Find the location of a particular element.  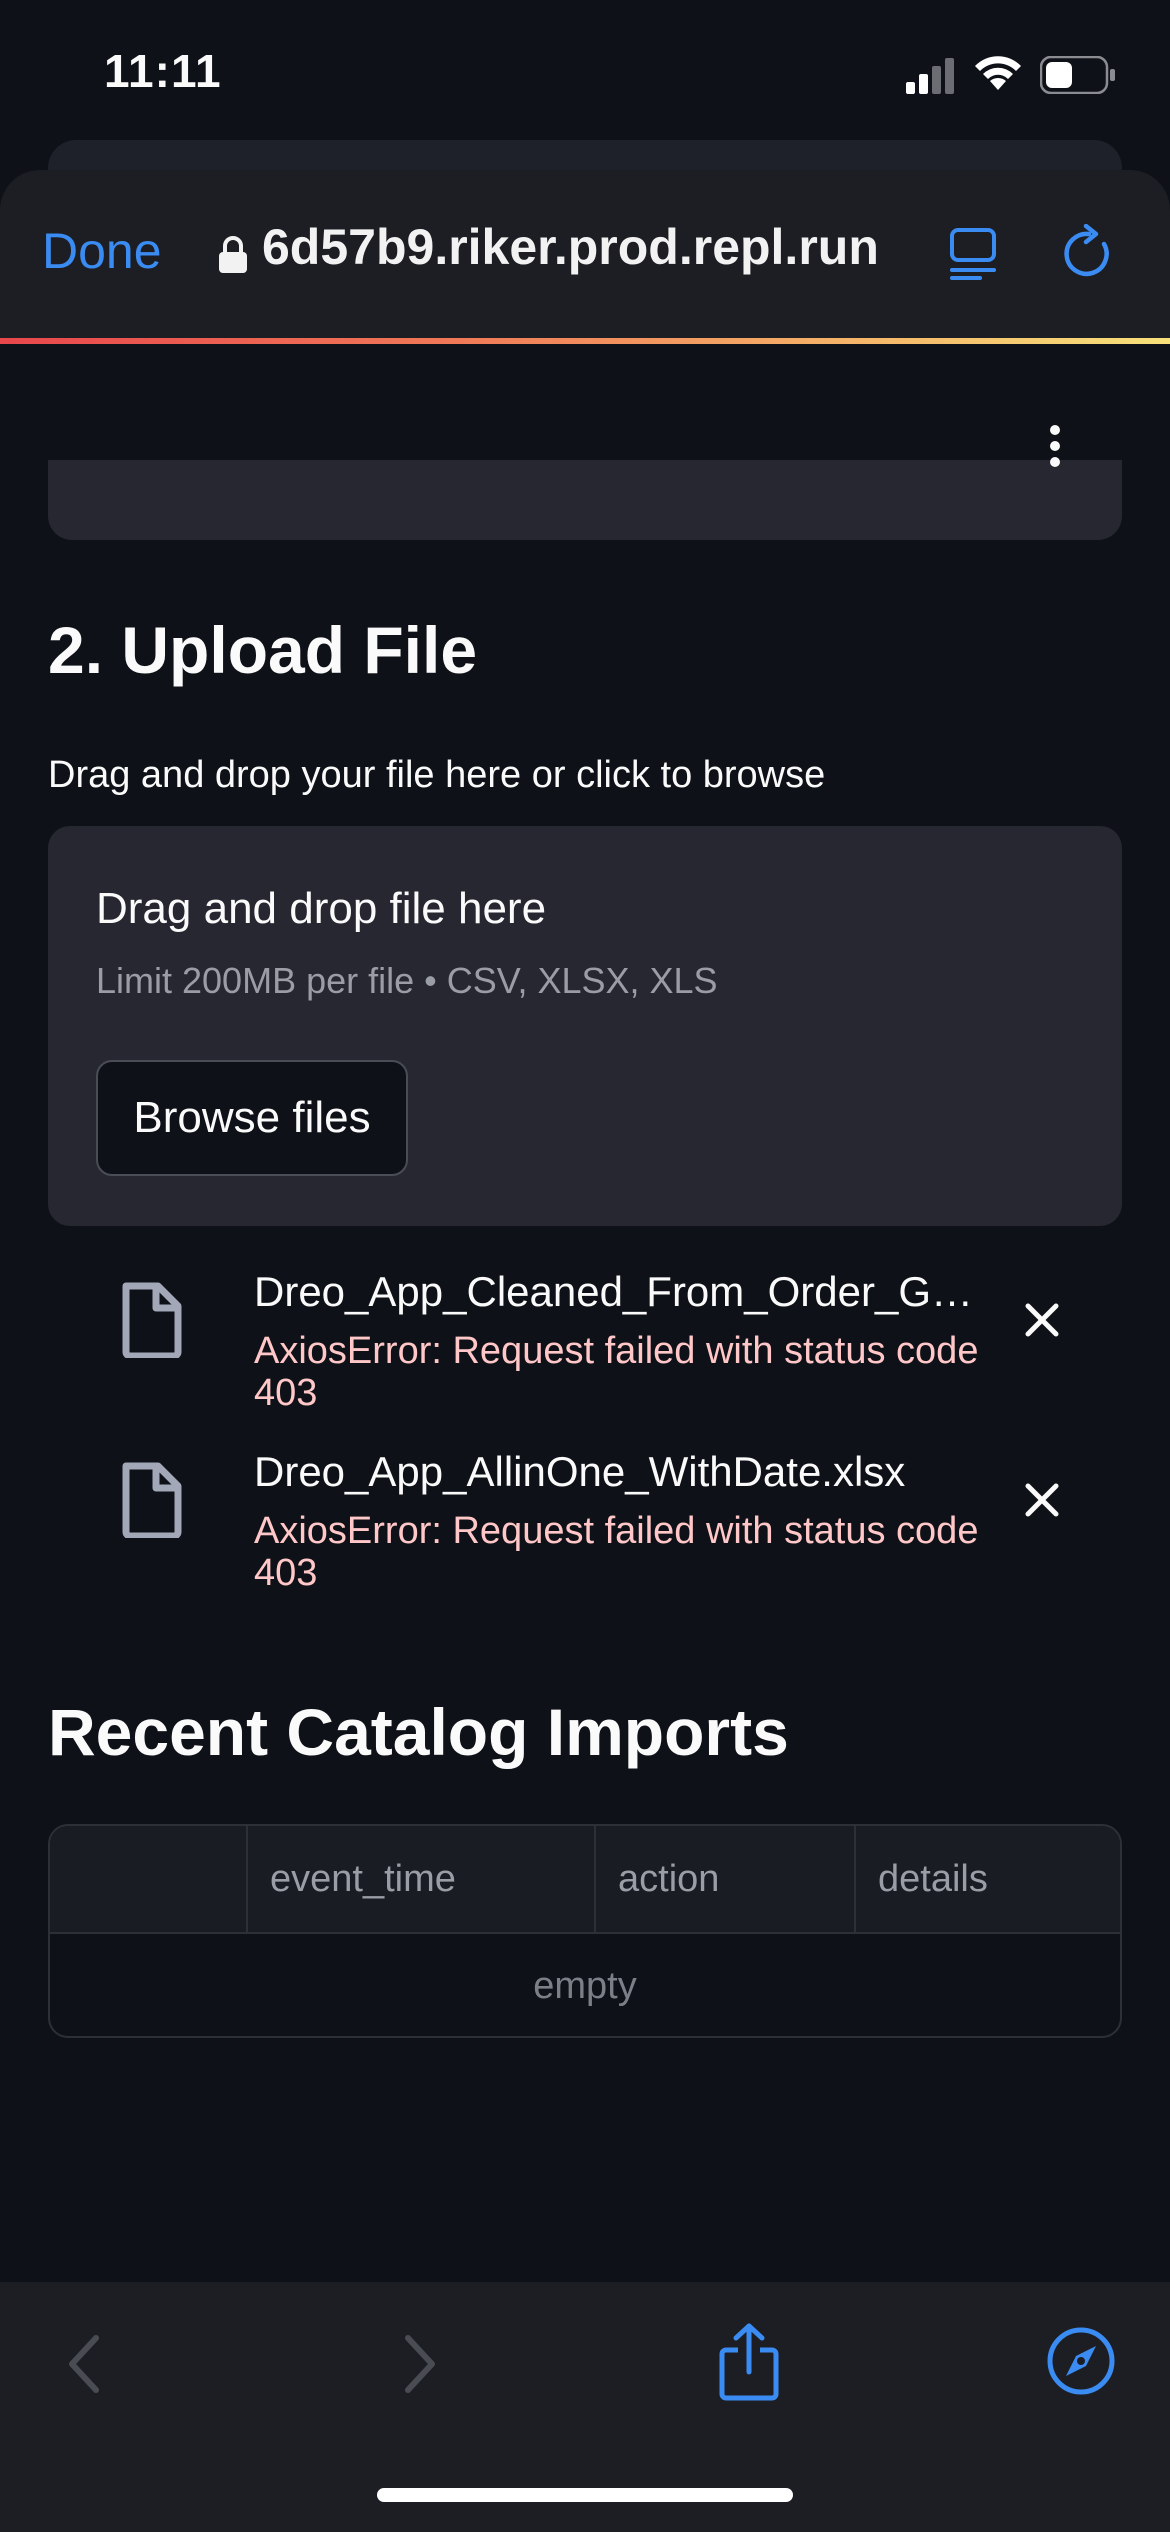

upload-section-heading: 2. Upload File is located at coordinates (263, 650).